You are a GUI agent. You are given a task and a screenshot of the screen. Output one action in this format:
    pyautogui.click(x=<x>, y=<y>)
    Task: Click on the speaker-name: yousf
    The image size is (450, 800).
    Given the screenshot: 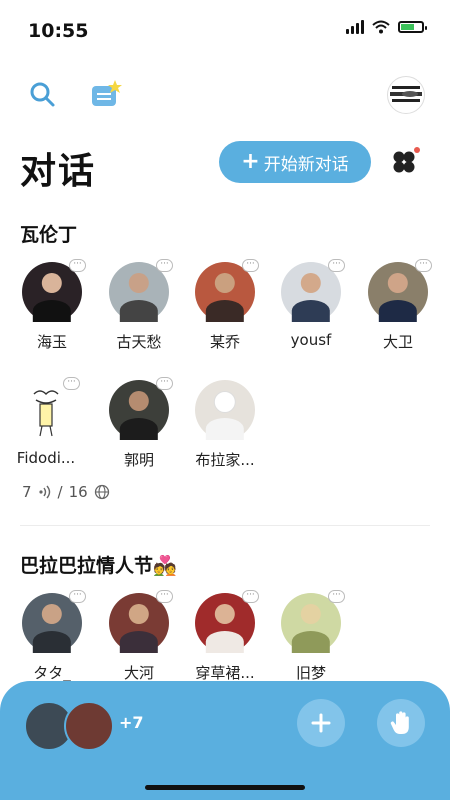 What is the action you would take?
    pyautogui.click(x=311, y=340)
    